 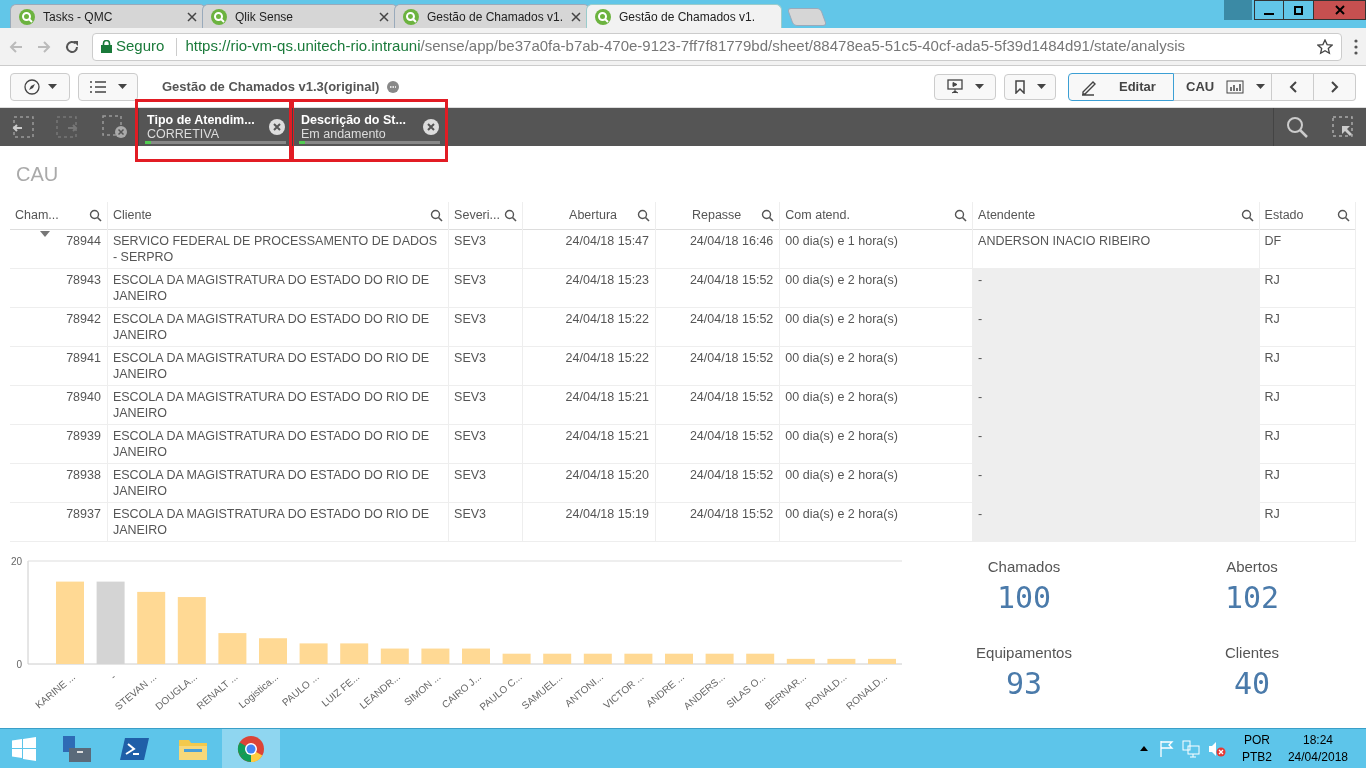 What do you see at coordinates (1298, 215) in the screenshot?
I see `column-header: Estado` at bounding box center [1298, 215].